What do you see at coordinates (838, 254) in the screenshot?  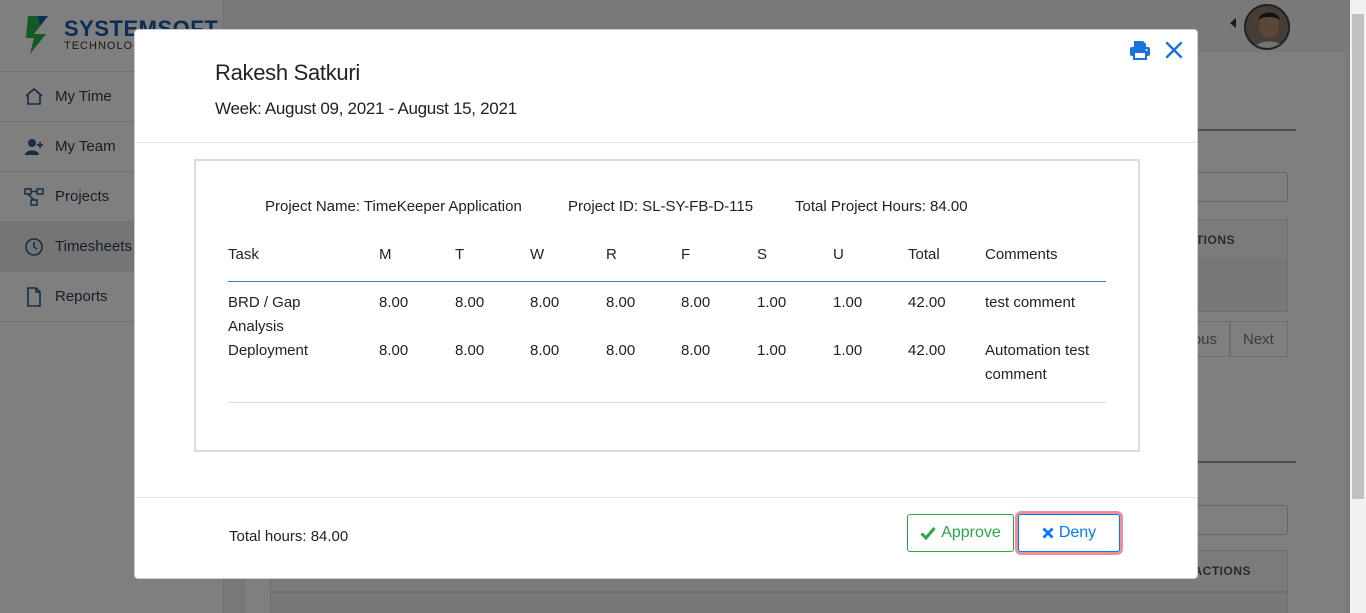 I see `column-header-u: U` at bounding box center [838, 254].